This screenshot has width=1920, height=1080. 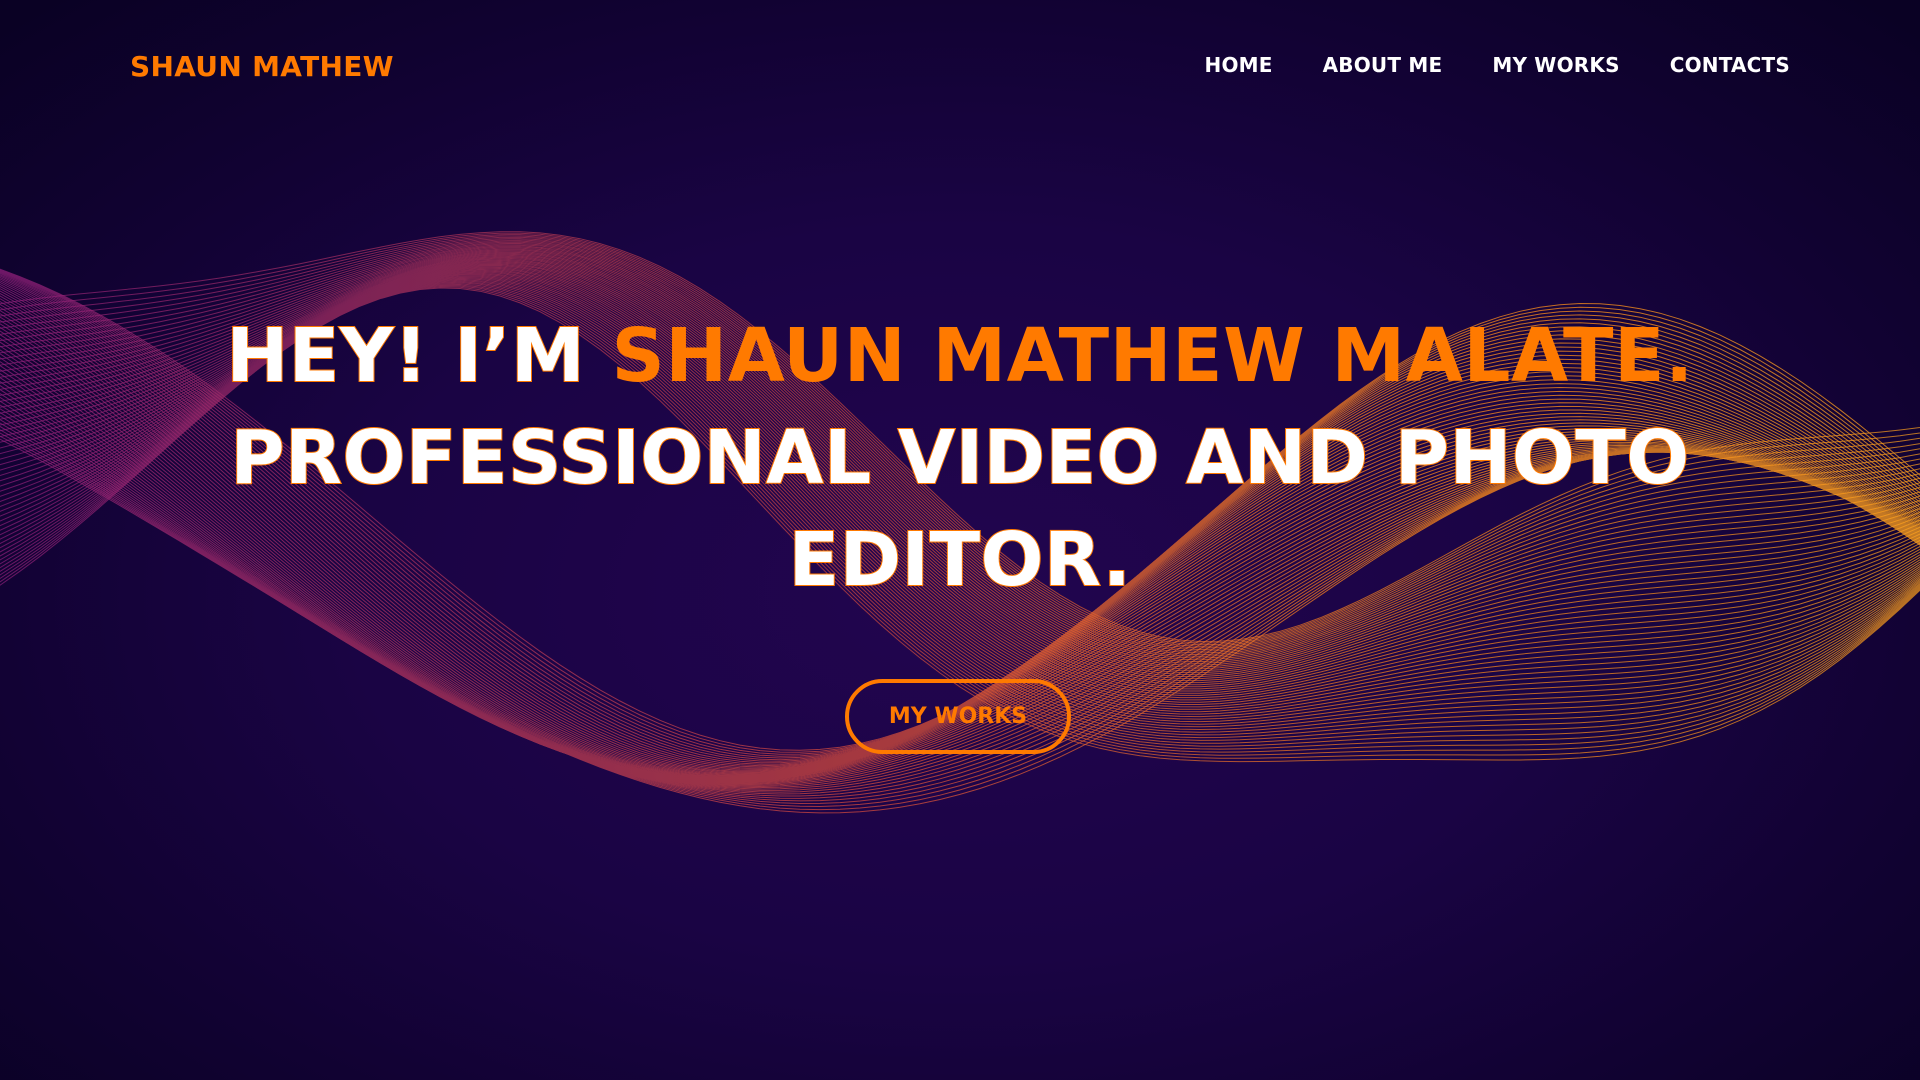 I want to click on hero-greeting: HEY! I’M, so click(x=418, y=356).